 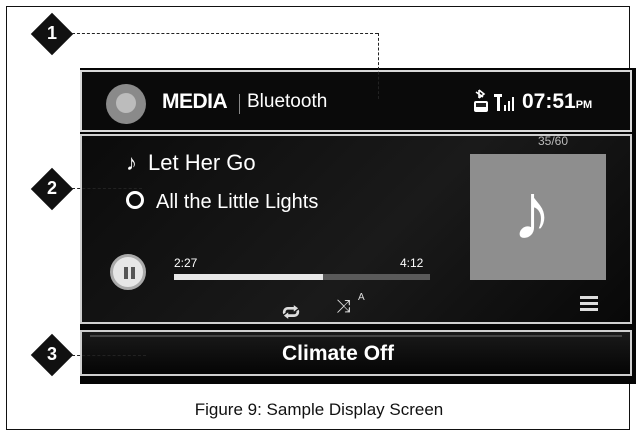 I want to click on pause-icon, so click(x=126, y=273).